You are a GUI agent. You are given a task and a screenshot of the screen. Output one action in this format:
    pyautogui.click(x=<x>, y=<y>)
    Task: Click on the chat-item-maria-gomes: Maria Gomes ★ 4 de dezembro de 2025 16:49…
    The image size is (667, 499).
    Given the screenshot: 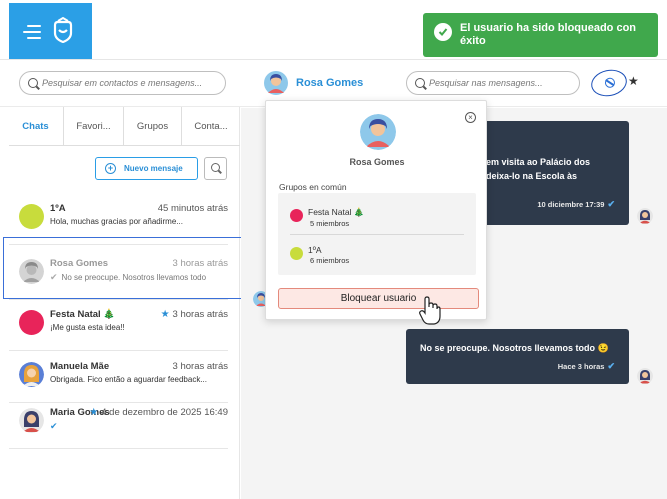 What is the action you would take?
    pyautogui.click(x=118, y=420)
    